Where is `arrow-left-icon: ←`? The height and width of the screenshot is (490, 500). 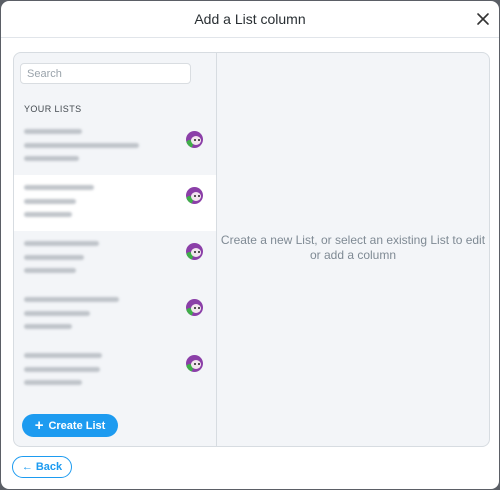
arrow-left-icon: ← is located at coordinates (27, 467).